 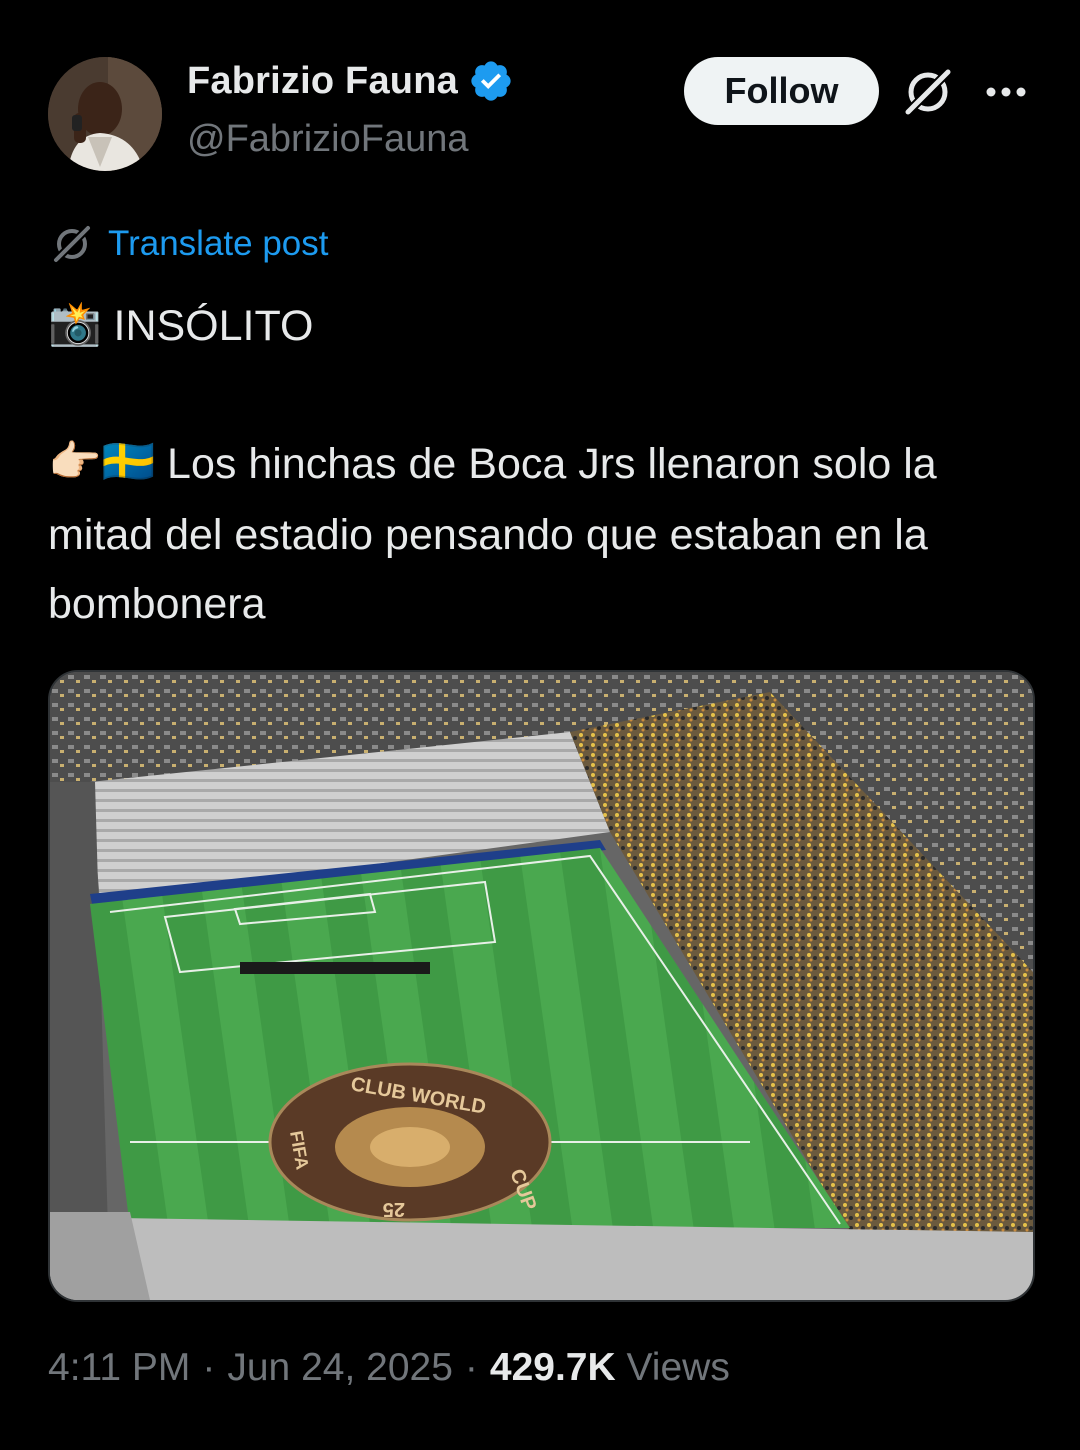 I want to click on views-count: 429.7K, so click(x=552, y=1367).